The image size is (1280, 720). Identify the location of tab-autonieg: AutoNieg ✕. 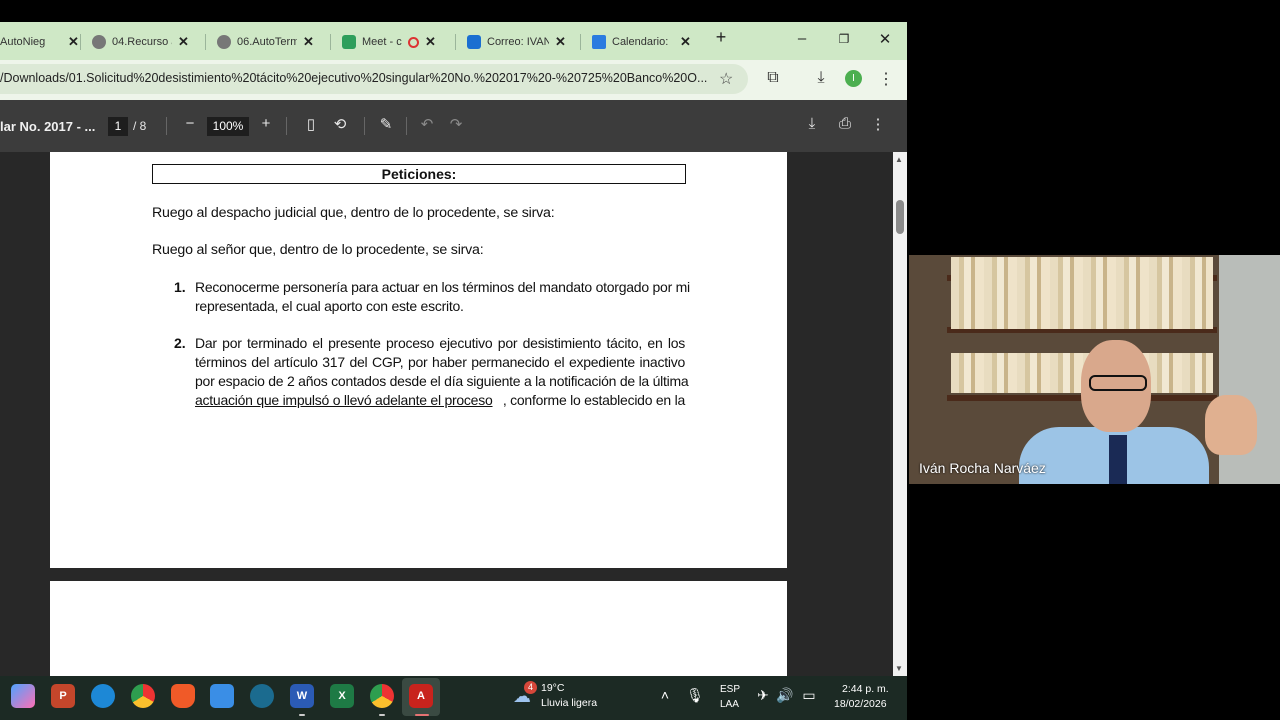
(39, 42).